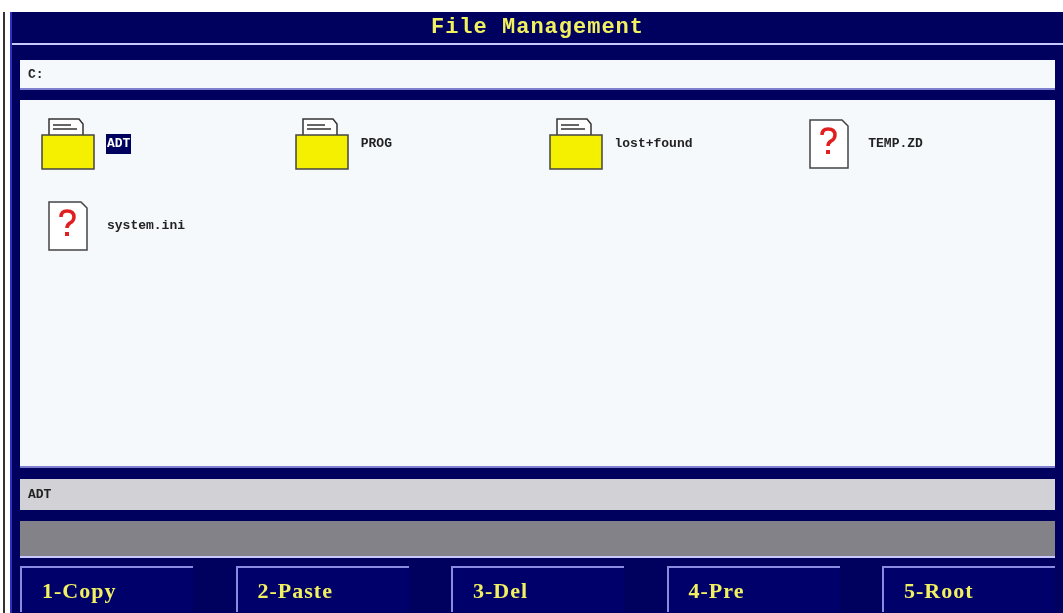  What do you see at coordinates (106, 589) in the screenshot?
I see `function-key-button: 1-Copy` at bounding box center [106, 589].